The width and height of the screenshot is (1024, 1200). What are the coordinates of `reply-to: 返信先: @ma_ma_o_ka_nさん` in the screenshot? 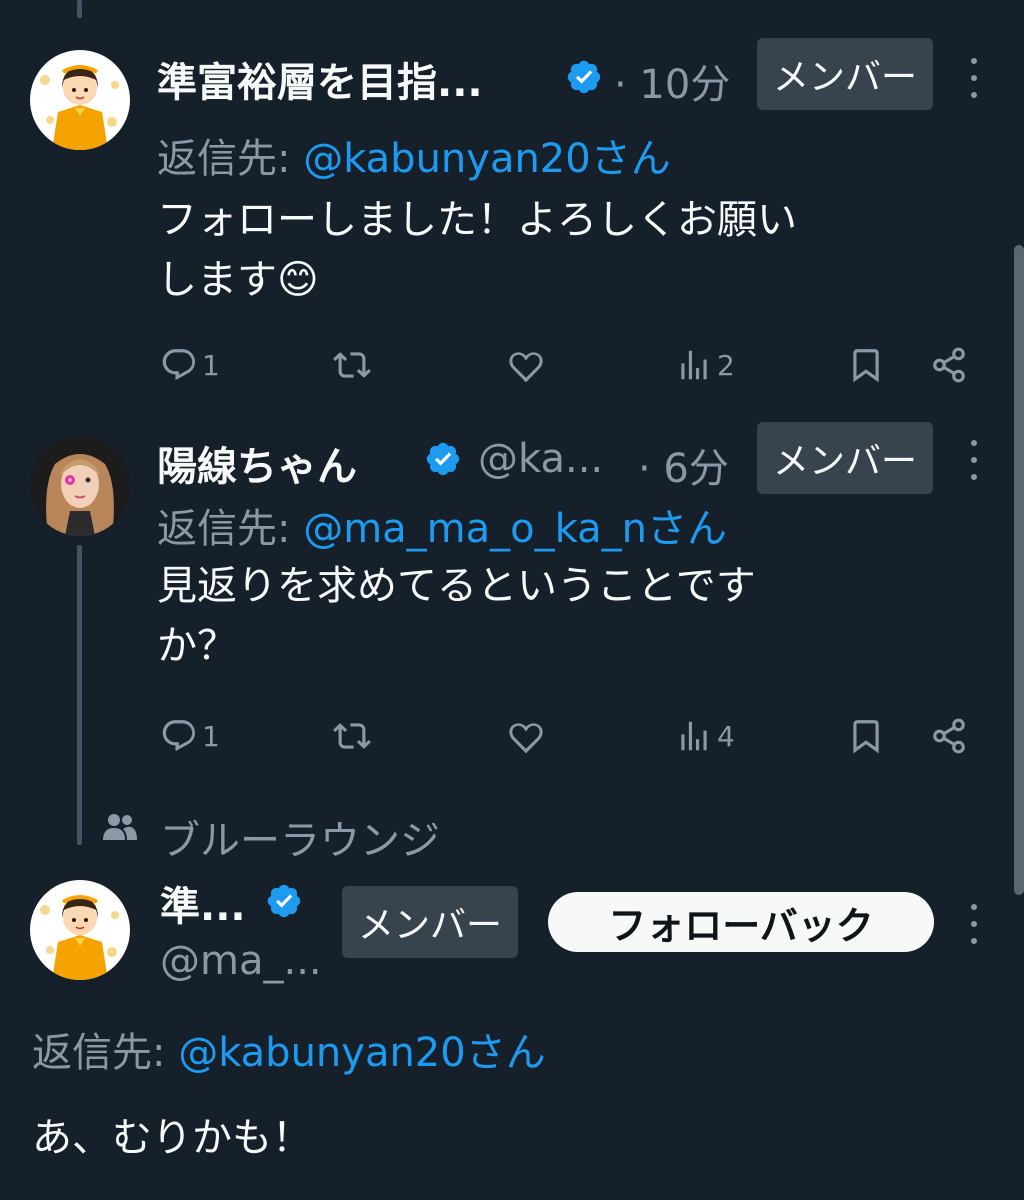 It's located at (442, 525).